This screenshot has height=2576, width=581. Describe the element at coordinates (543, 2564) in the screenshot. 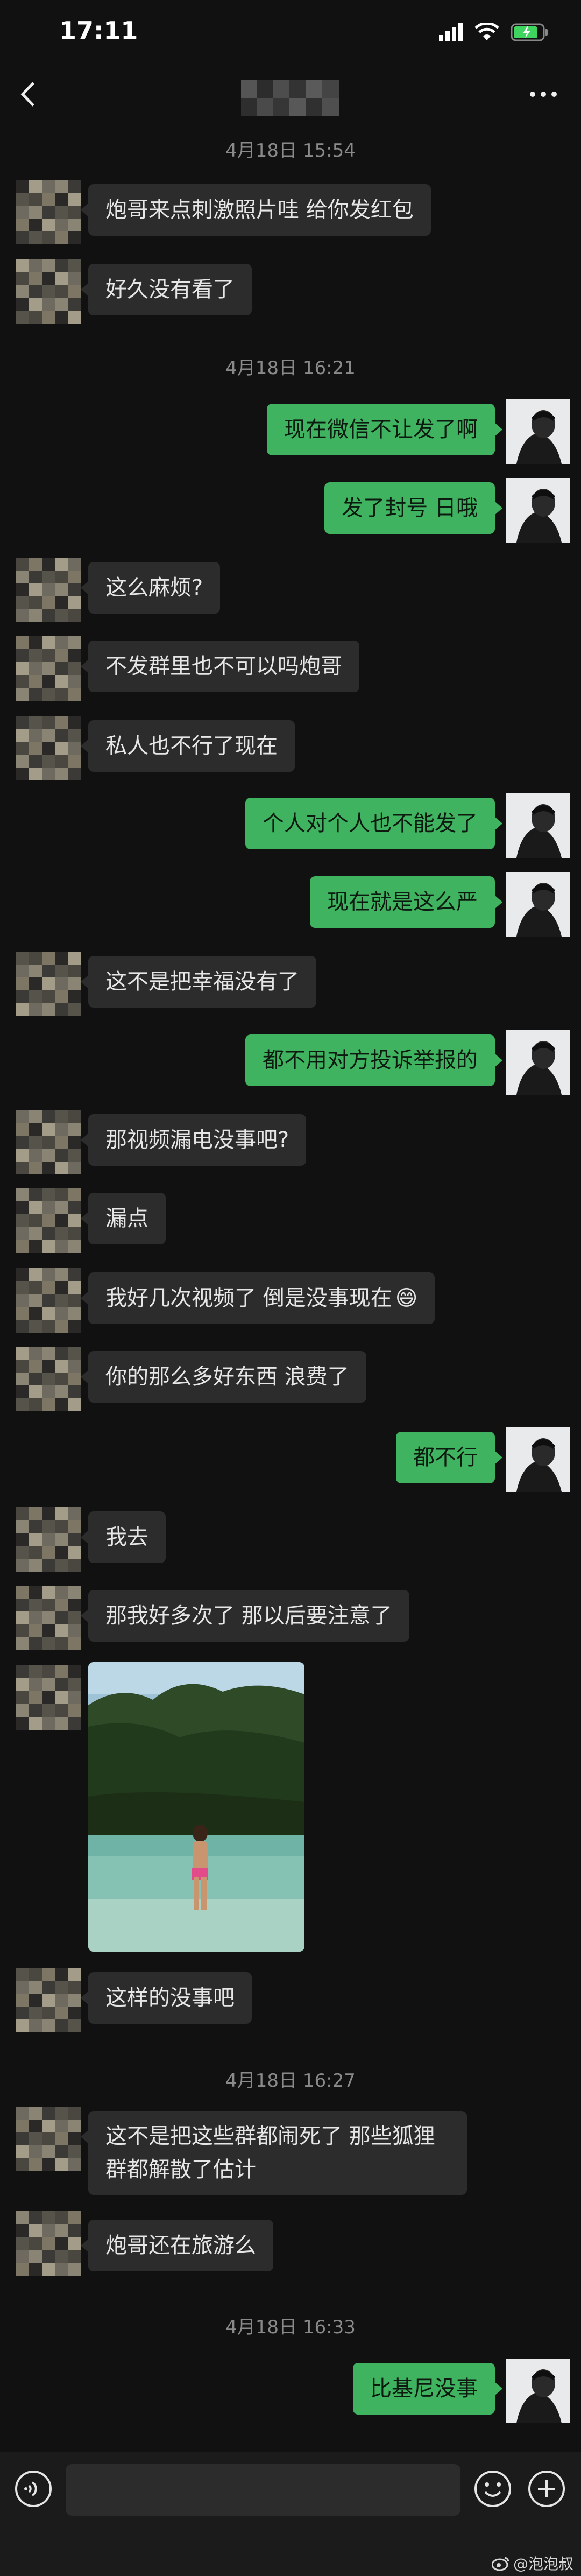

I see `watermark-text: @泡泡叔` at that location.